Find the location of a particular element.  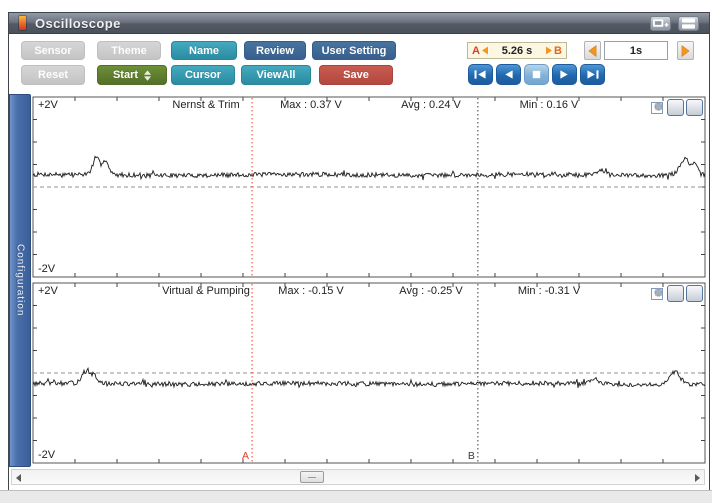

tile-panels-button is located at coordinates (688, 23).